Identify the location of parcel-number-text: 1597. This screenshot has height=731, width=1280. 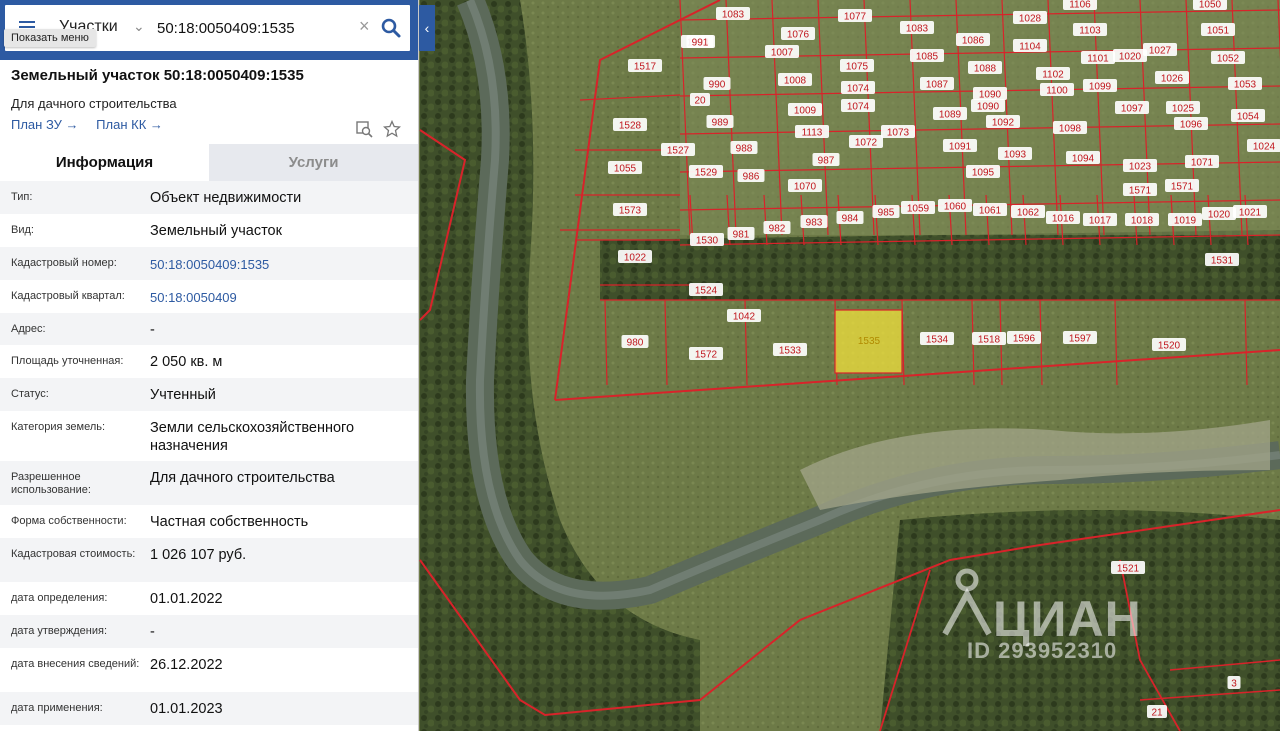
(1080, 339).